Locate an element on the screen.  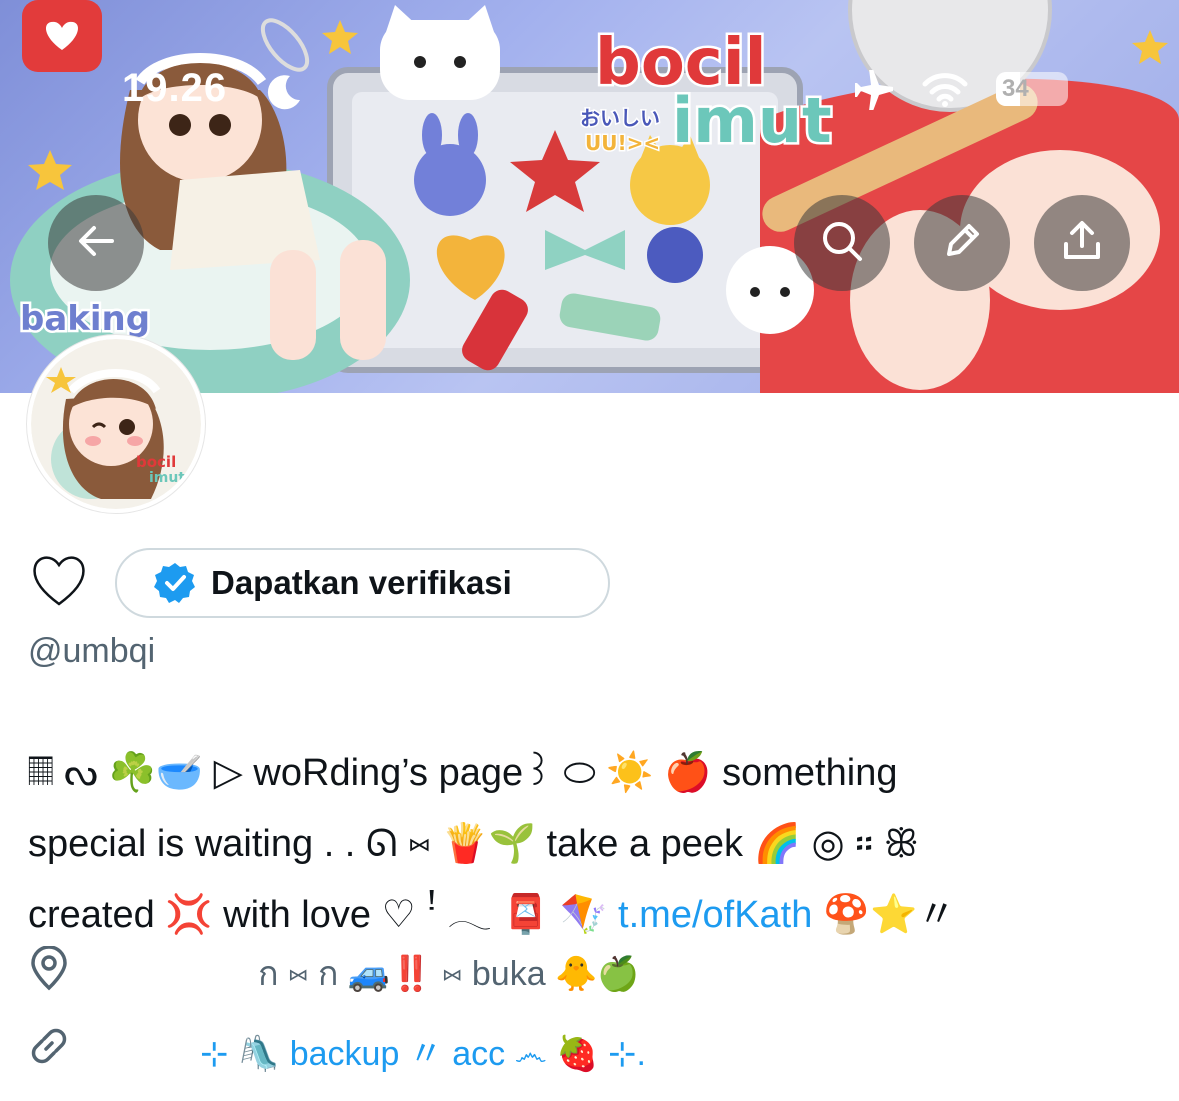
heart-icon is located at coordinates (59, 584).